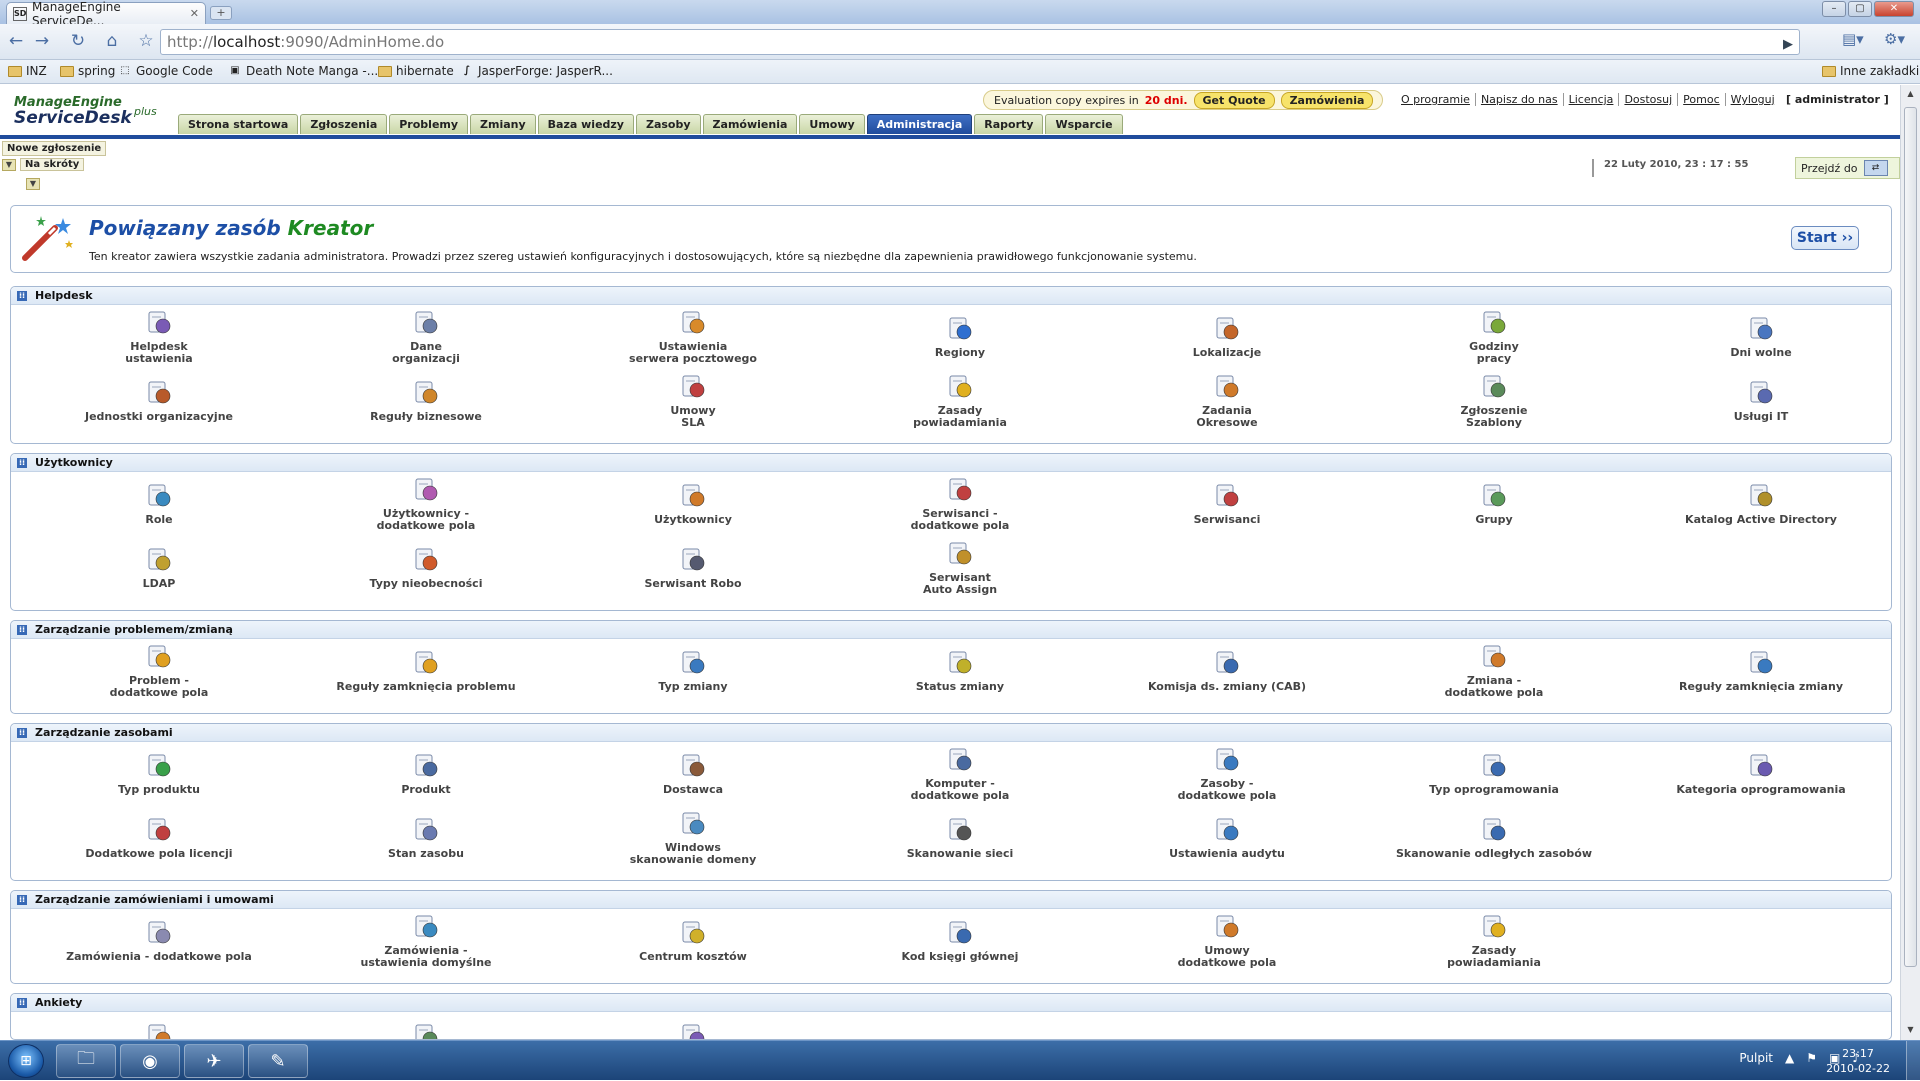 The width and height of the screenshot is (1920, 1081). What do you see at coordinates (980, 42) in the screenshot?
I see `address-bar: http://localhost:9090/AdminHome.do ▶` at bounding box center [980, 42].